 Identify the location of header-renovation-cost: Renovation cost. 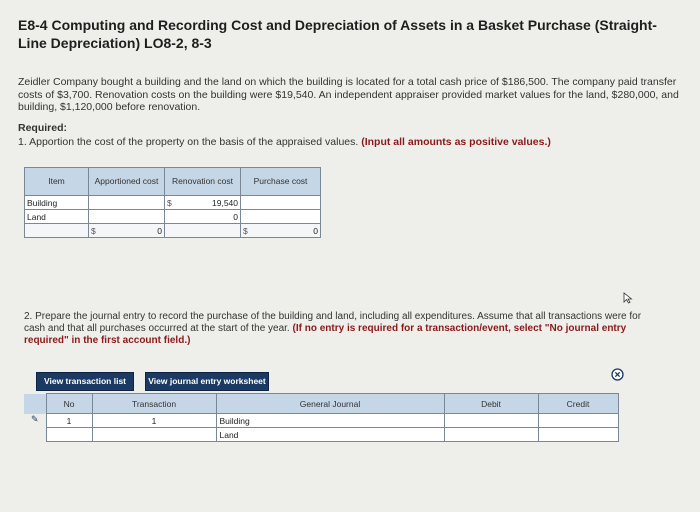
(202, 181).